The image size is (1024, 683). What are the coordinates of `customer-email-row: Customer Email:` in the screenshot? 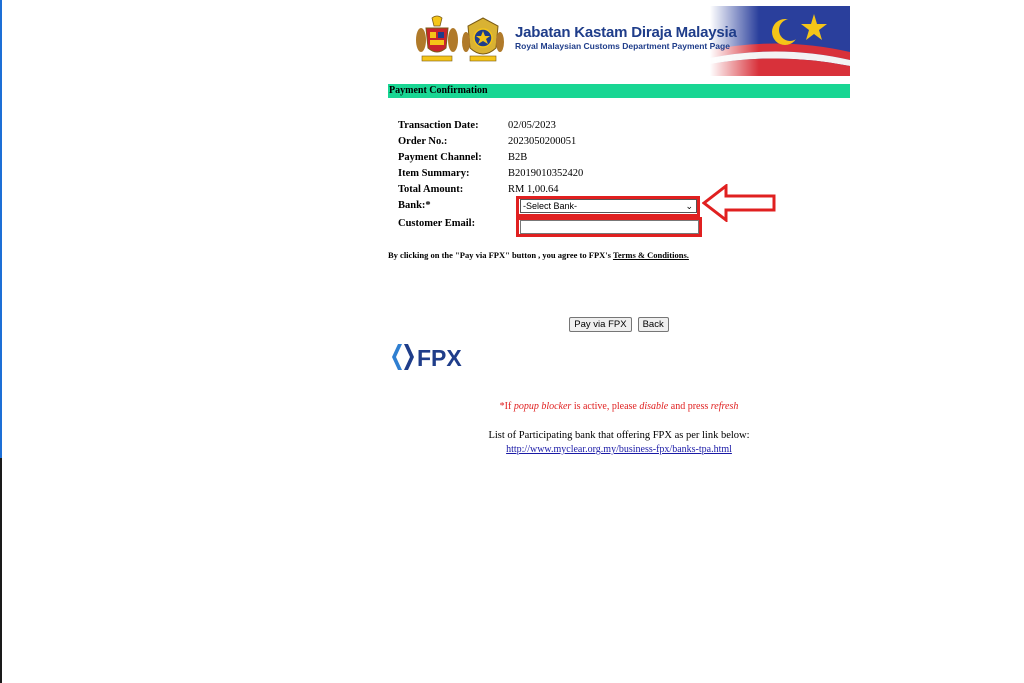 It's located at (624, 226).